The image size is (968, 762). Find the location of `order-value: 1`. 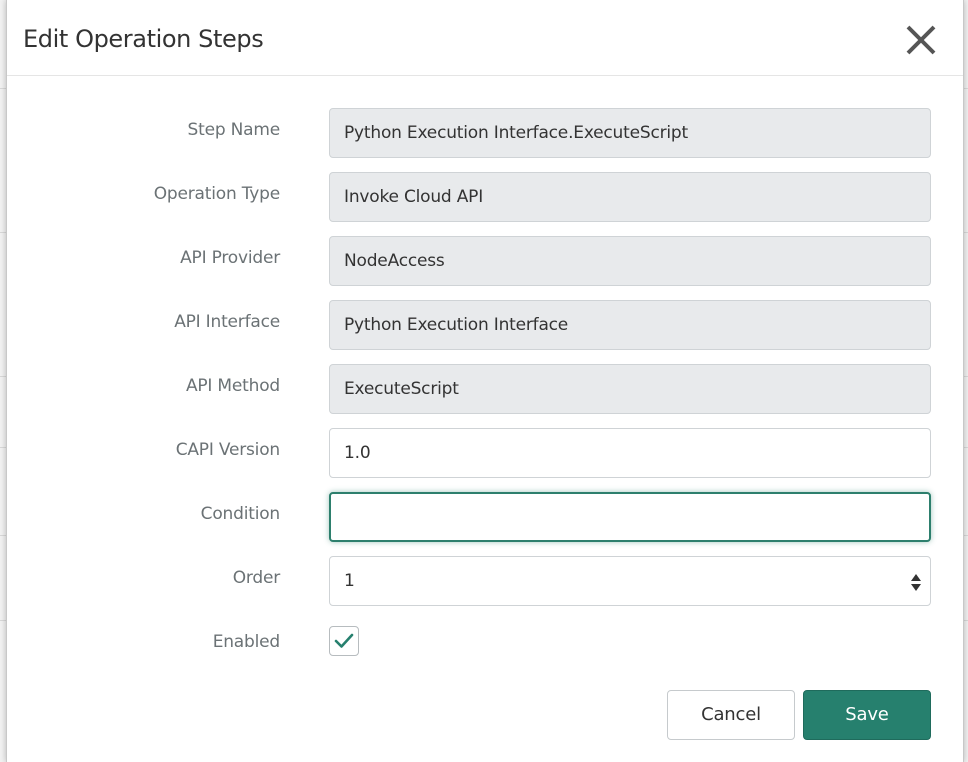

order-value: 1 is located at coordinates (349, 581).